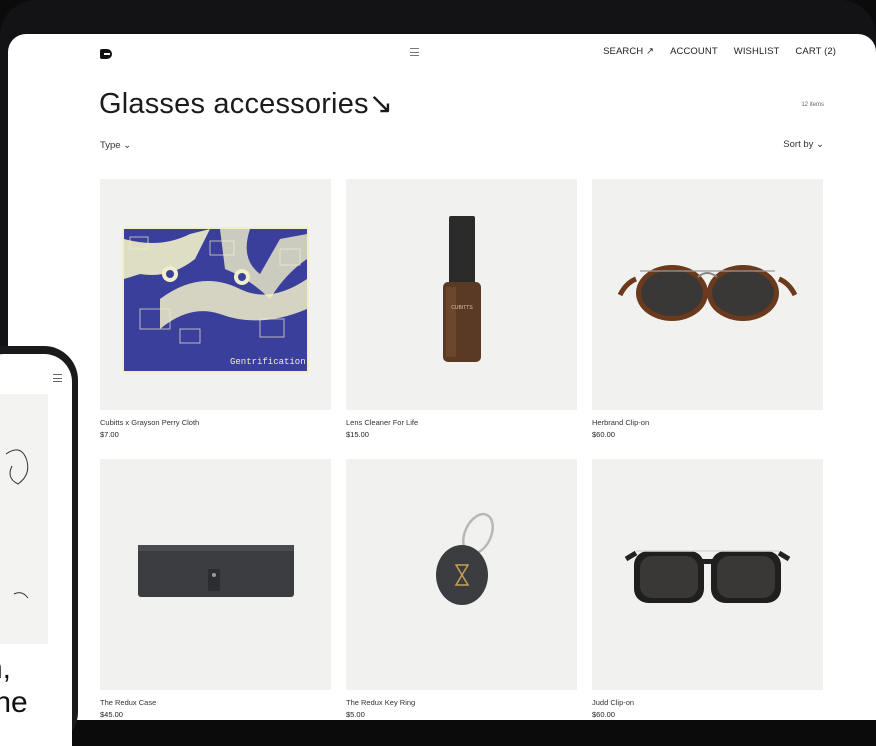 This screenshot has height=746, width=876. I want to click on top-navigation: SEARCH ↗ ACCOUNT WISHLIST CART (2), so click(468, 54).